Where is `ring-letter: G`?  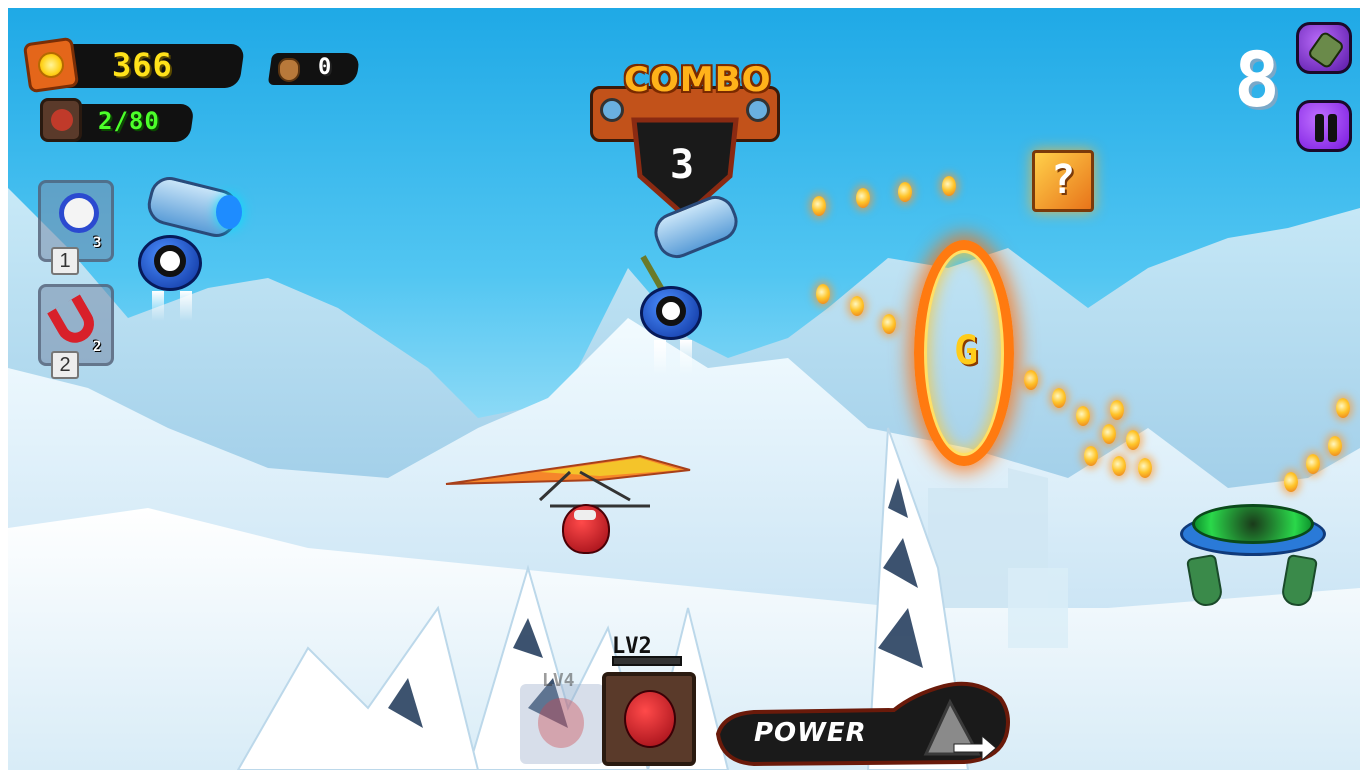 ring-letter: G is located at coordinates (966, 351).